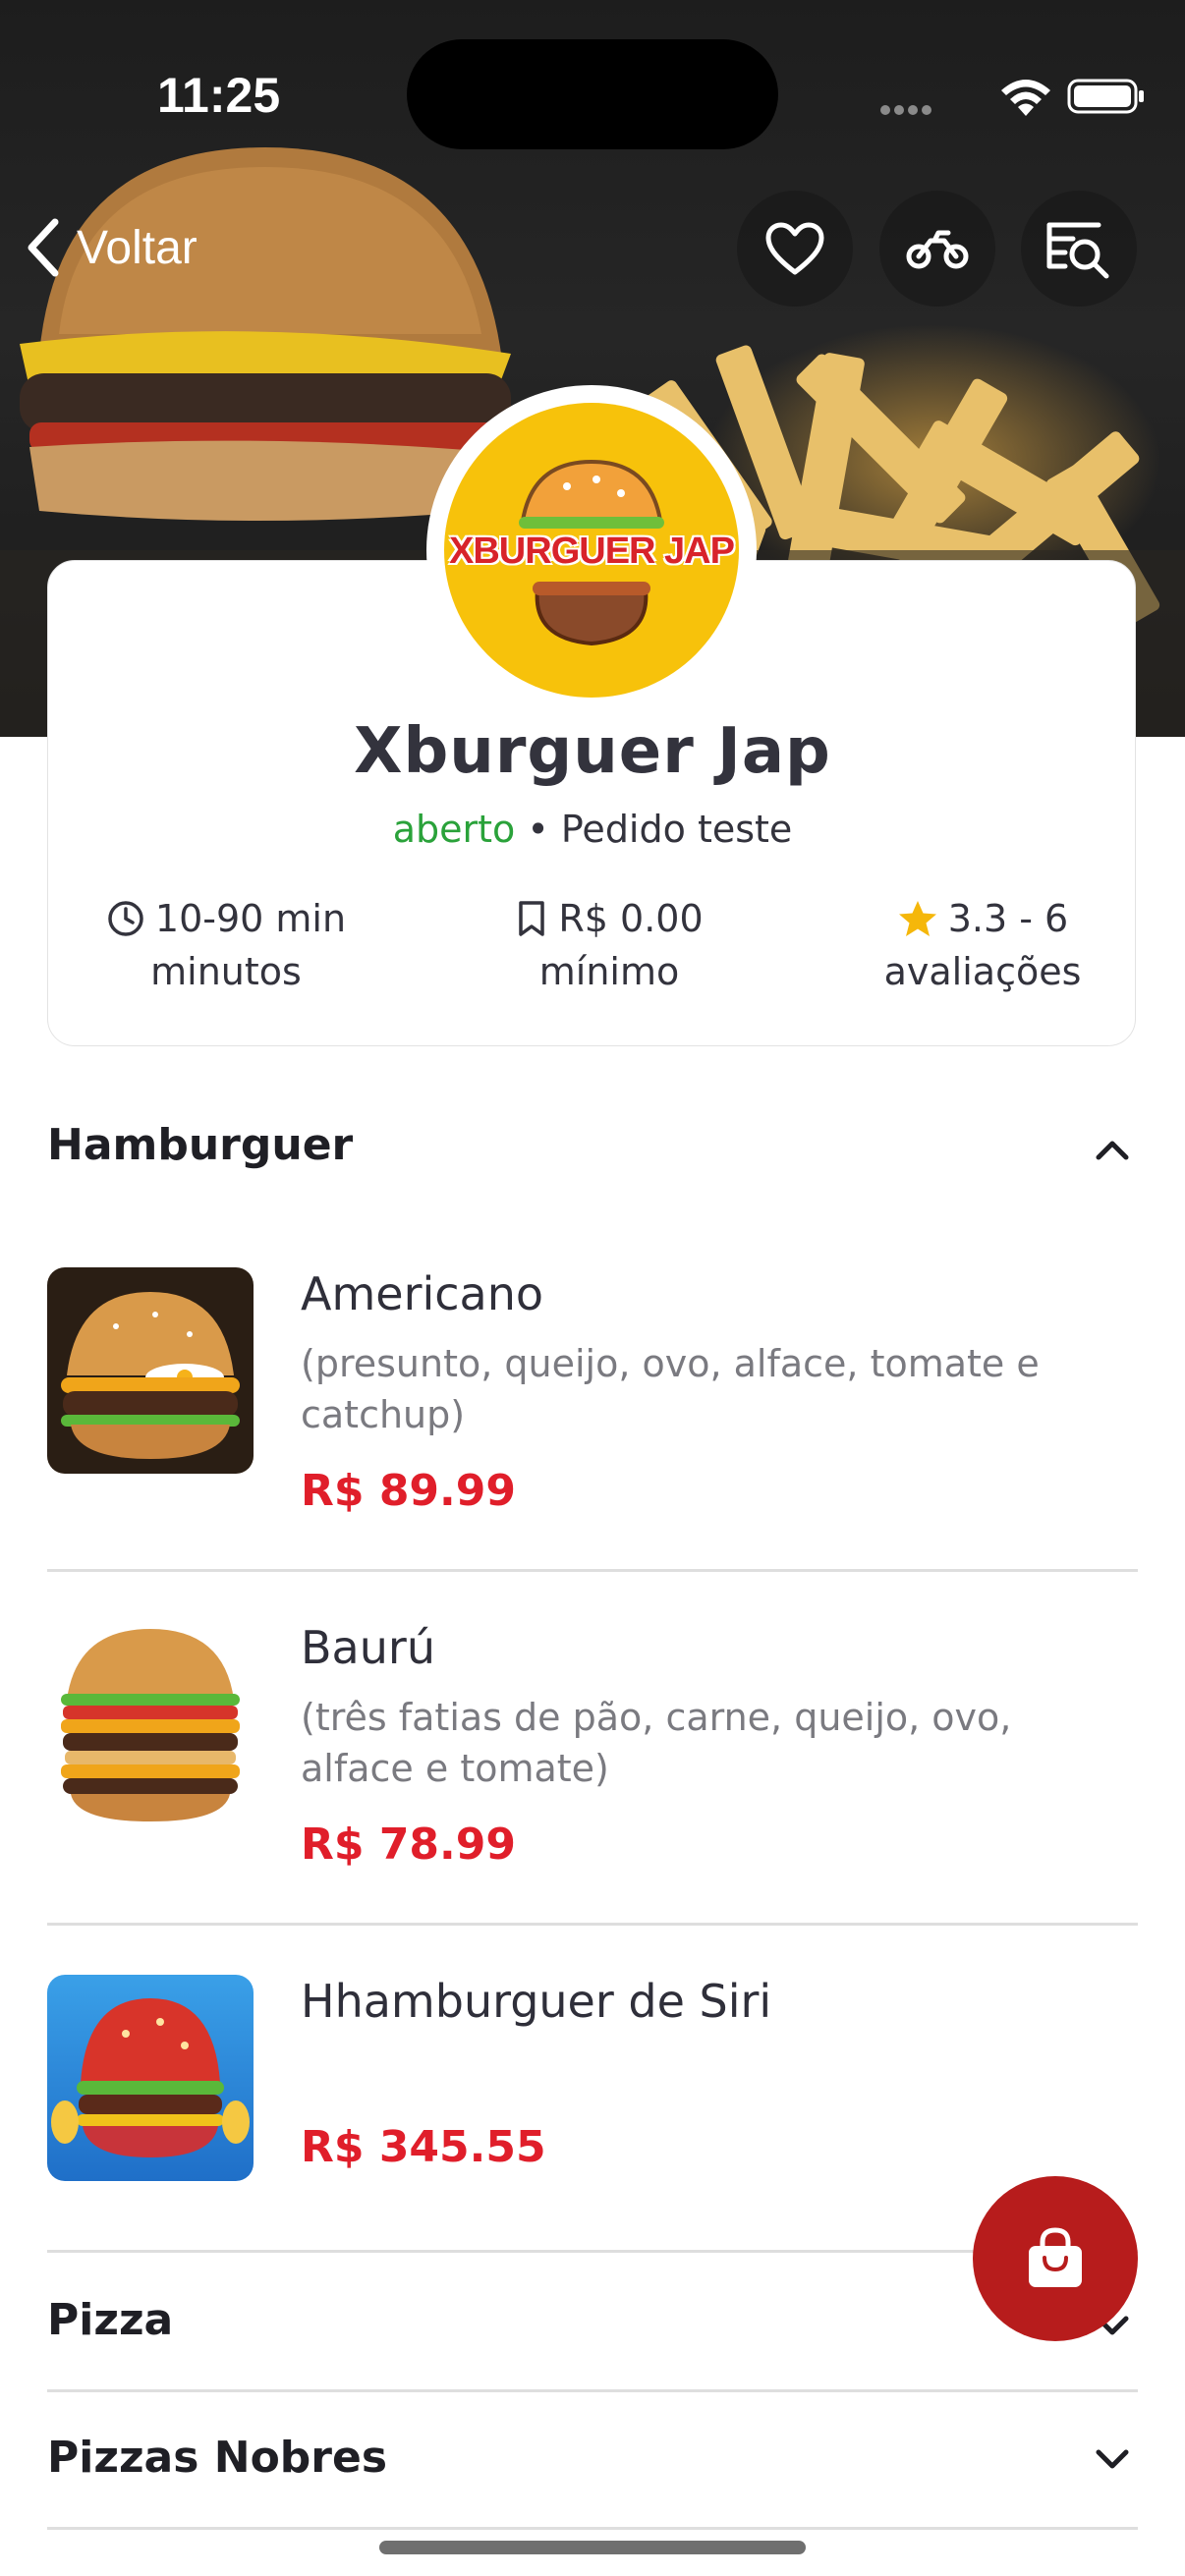 The image size is (1185, 2576). I want to click on store-logo: XBURGUER JAP, so click(592, 550).